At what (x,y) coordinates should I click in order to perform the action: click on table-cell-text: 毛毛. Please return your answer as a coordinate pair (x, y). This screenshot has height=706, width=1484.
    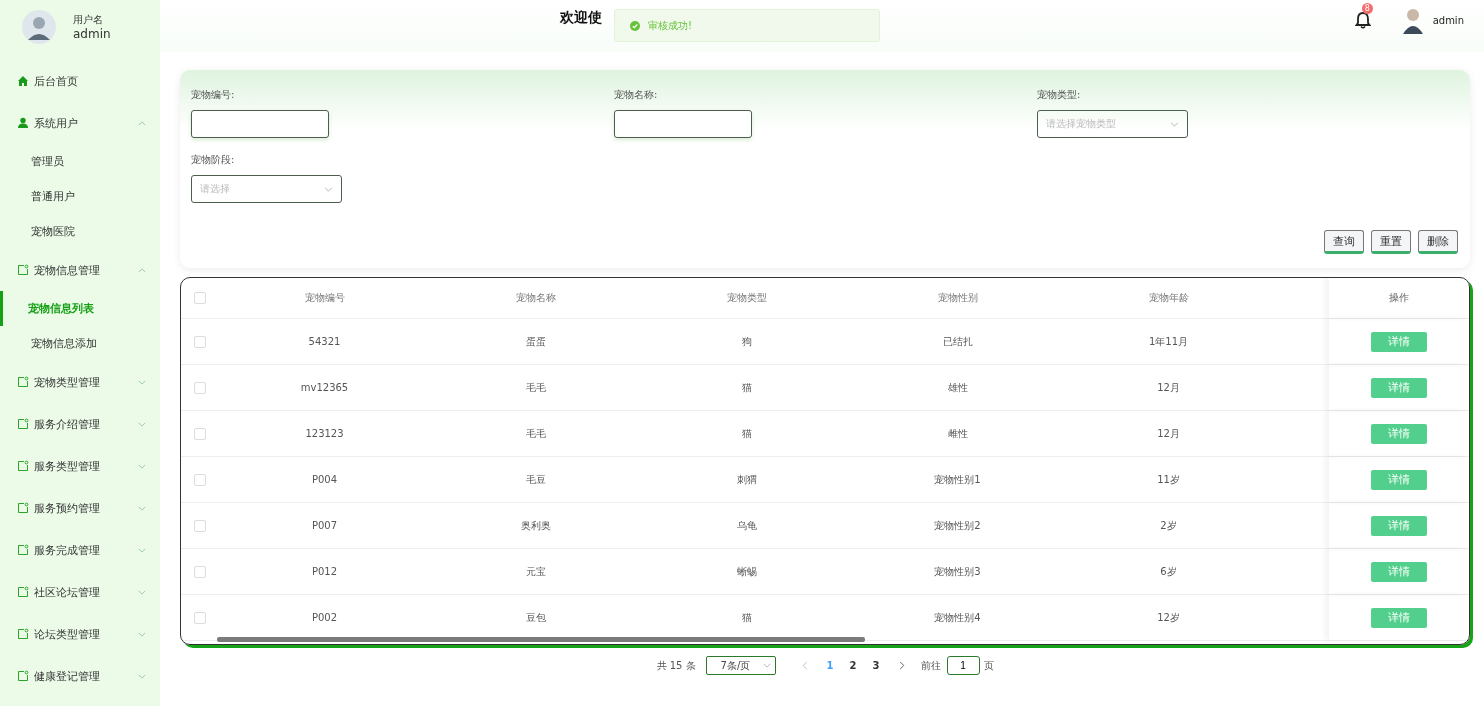
    Looking at the image, I should click on (535, 387).